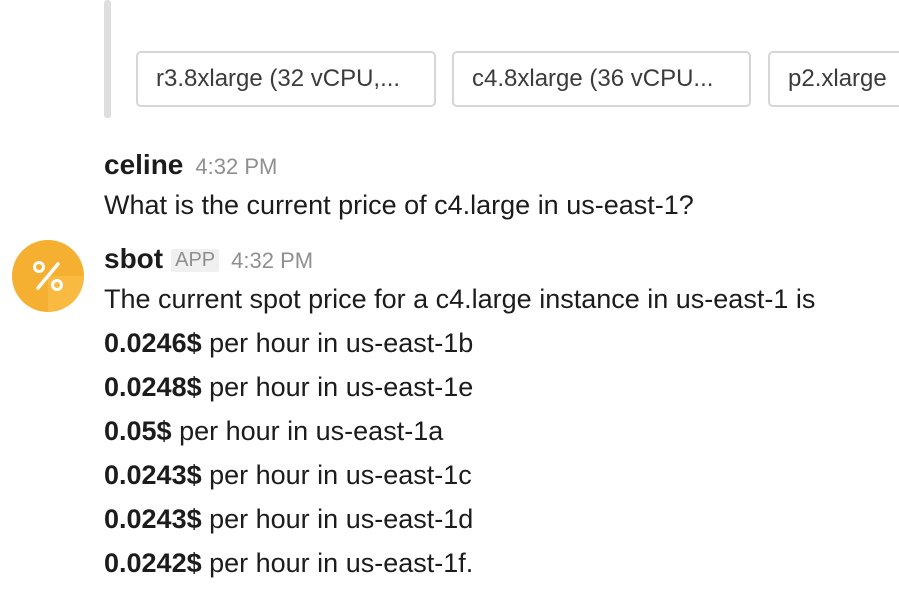  What do you see at coordinates (153, 343) in the screenshot?
I see `price-value: 0.0246$` at bounding box center [153, 343].